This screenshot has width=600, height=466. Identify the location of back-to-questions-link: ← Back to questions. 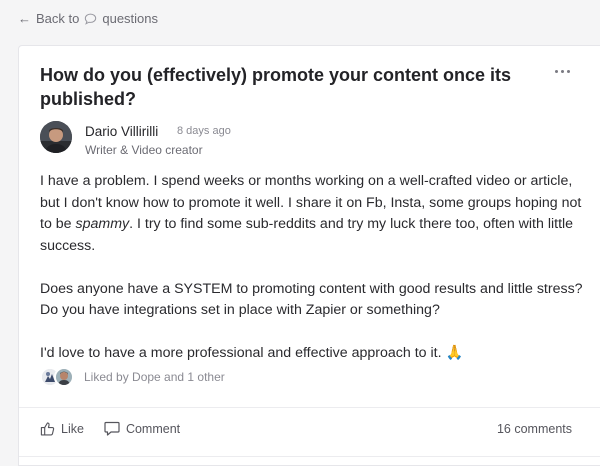
(88, 18).